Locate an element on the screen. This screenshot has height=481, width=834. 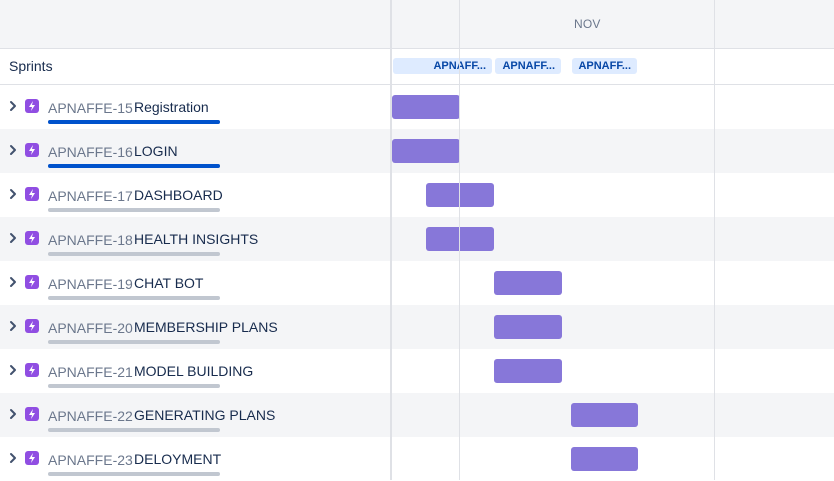
issue-row: APNAFFE-22 GENERATING PLANS is located at coordinates (195, 415).